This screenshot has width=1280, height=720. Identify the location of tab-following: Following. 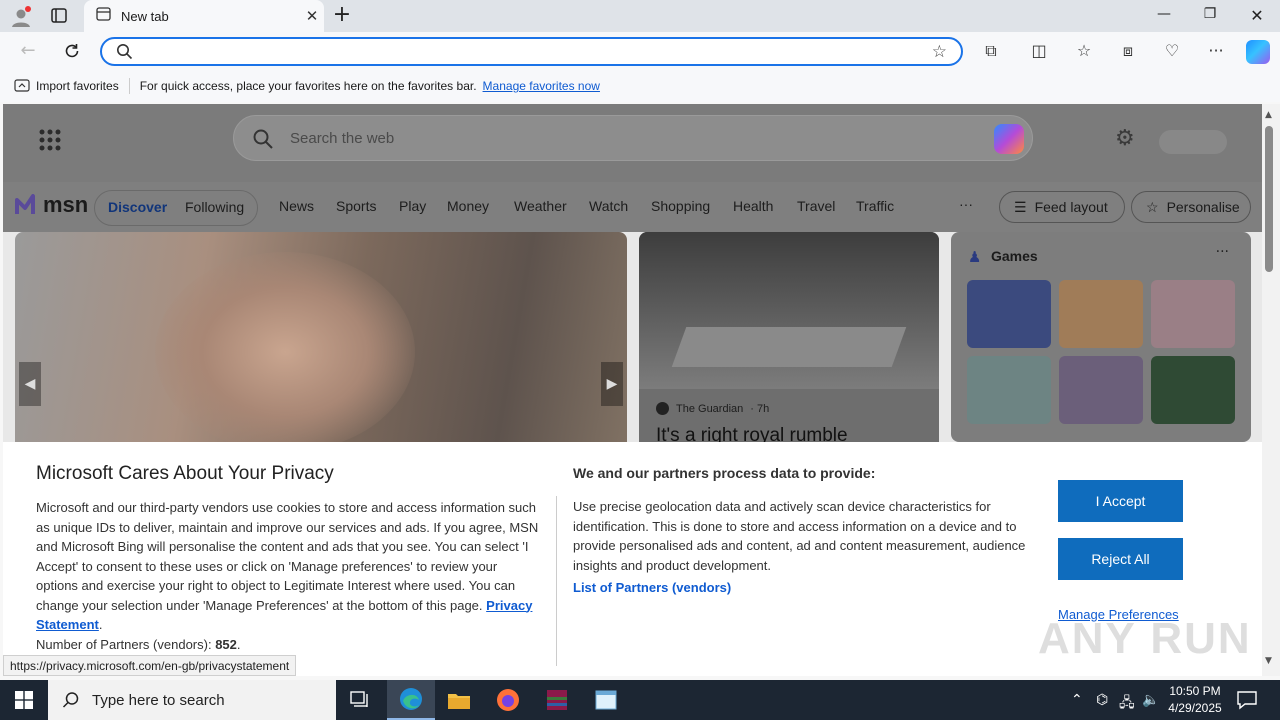
(214, 207).